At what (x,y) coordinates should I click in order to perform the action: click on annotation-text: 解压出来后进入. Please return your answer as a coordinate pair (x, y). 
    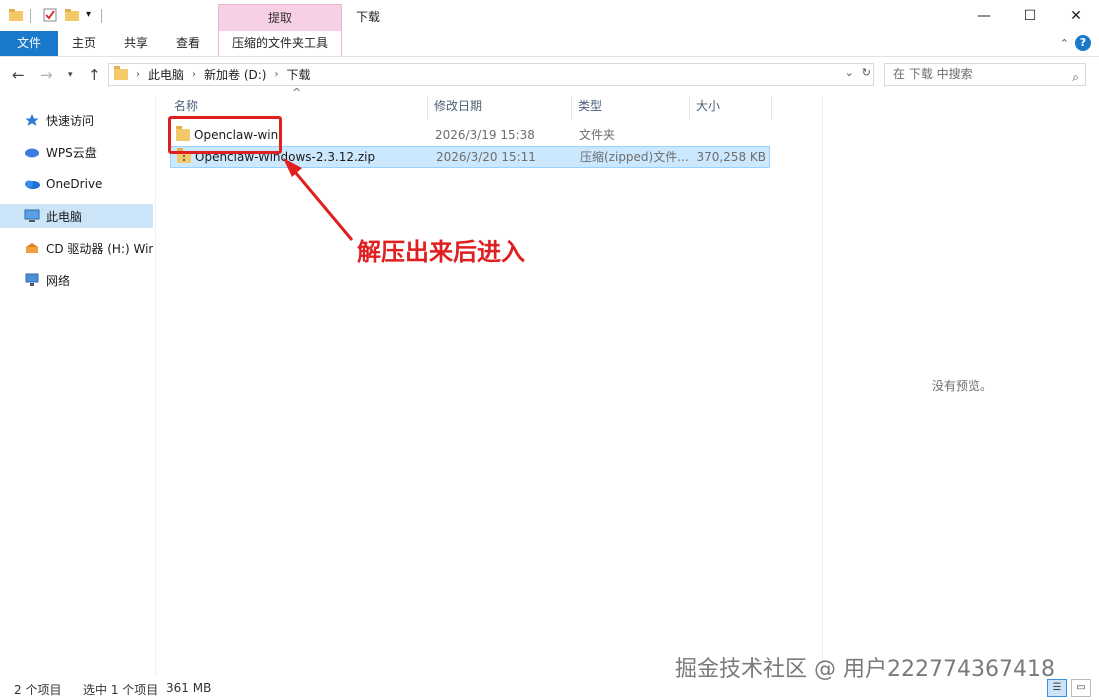
    Looking at the image, I should click on (441, 252).